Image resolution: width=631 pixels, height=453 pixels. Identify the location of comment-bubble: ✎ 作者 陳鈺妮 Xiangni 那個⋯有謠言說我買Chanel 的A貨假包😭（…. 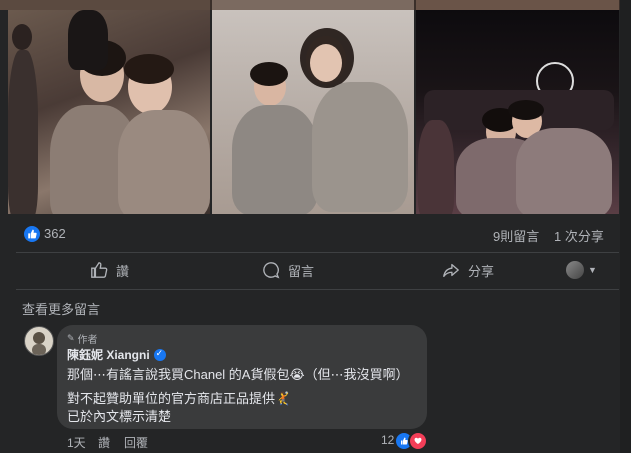
(242, 377).